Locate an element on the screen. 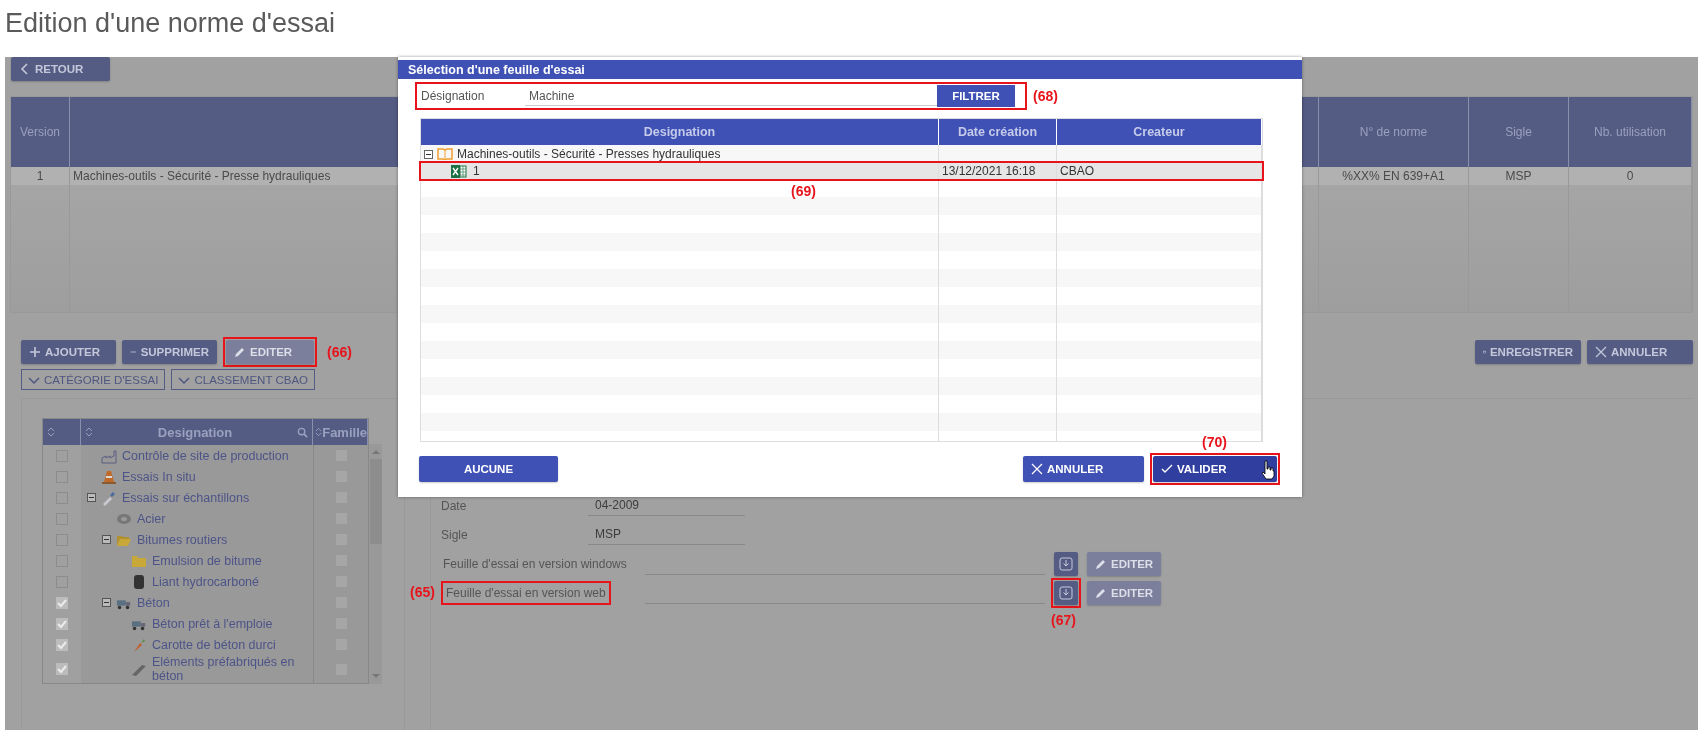 The width and height of the screenshot is (1698, 730). field-label: Feuille d'essai en version windows is located at coordinates (535, 564).